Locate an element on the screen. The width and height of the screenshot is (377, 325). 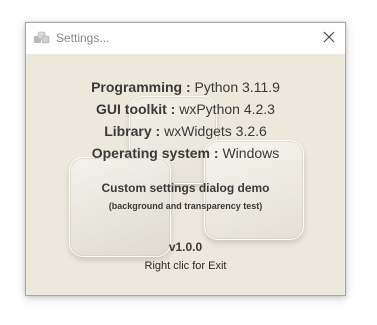
close-button is located at coordinates (329, 38).